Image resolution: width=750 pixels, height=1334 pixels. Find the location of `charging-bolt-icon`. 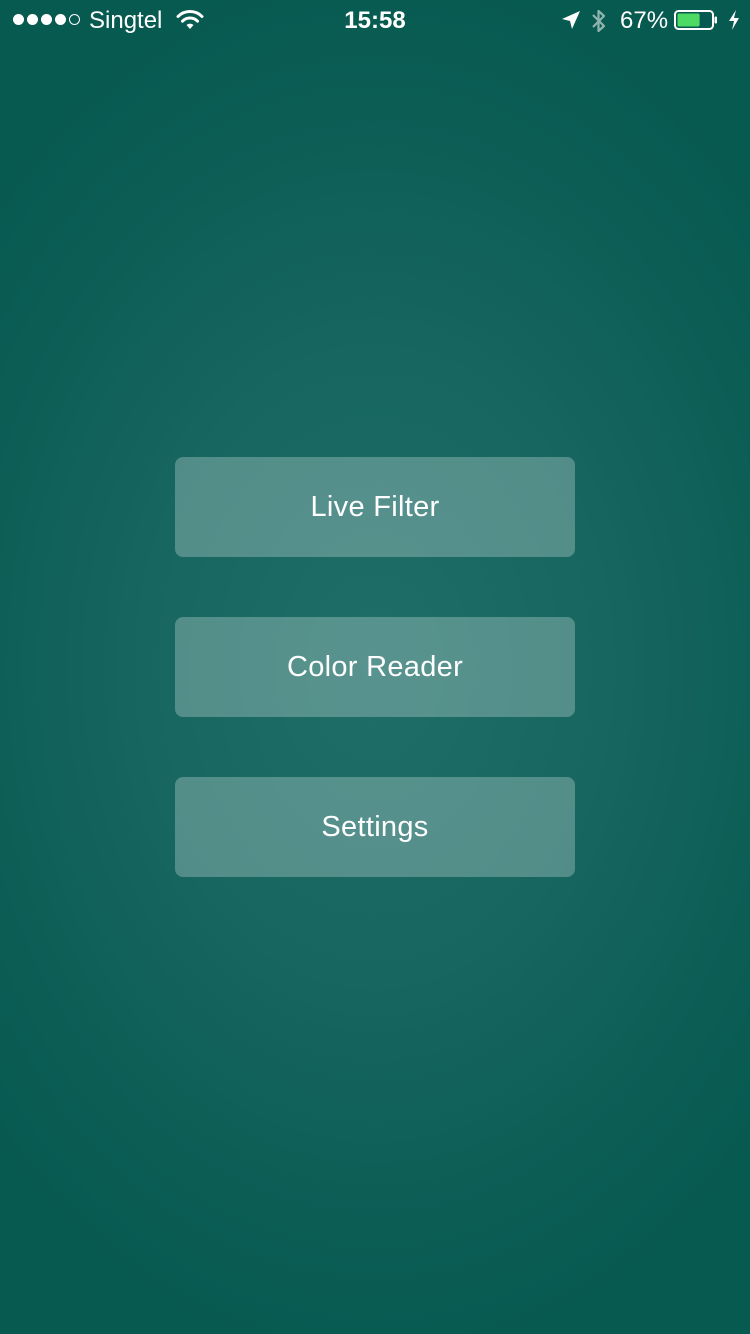

charging-bolt-icon is located at coordinates (734, 20).